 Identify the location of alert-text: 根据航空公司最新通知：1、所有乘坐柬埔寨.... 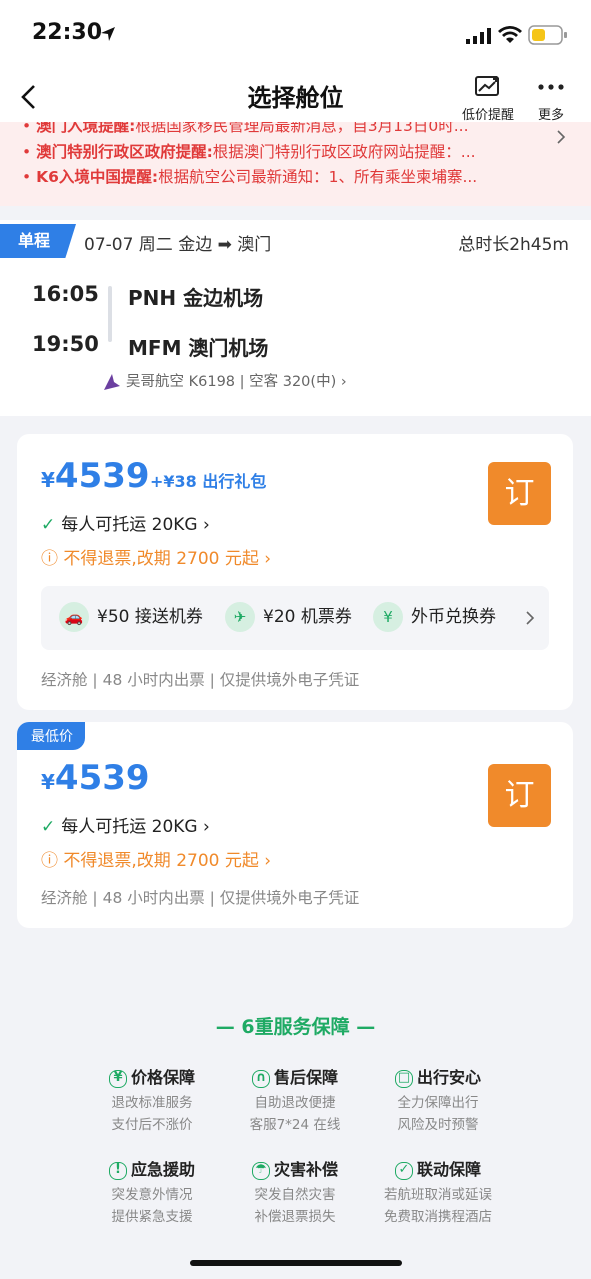
(318, 177).